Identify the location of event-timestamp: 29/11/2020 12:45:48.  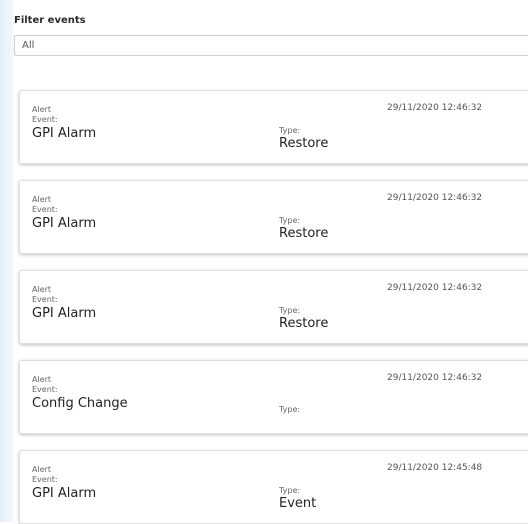
(435, 468).